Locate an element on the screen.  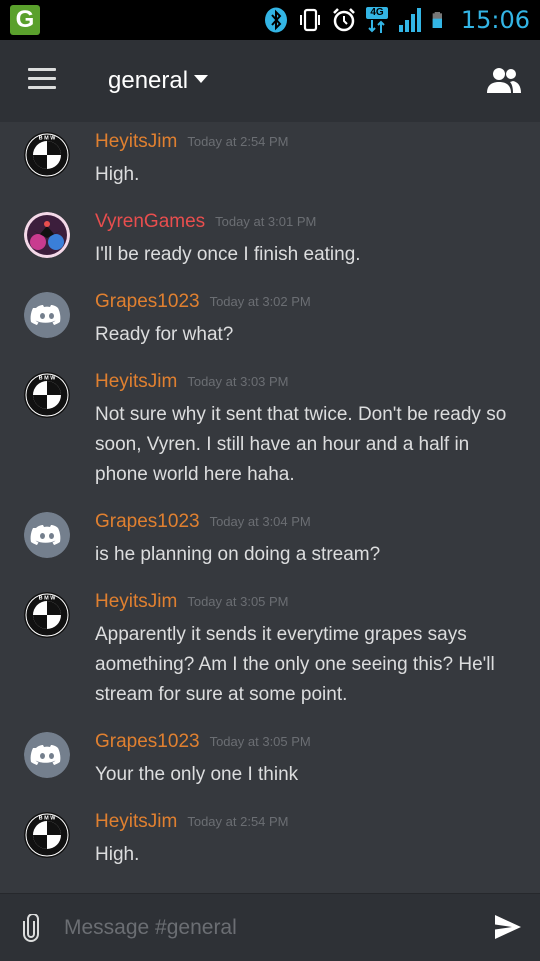
message-text: I'll be ready once I finish eating. is located at coordinates (228, 254).